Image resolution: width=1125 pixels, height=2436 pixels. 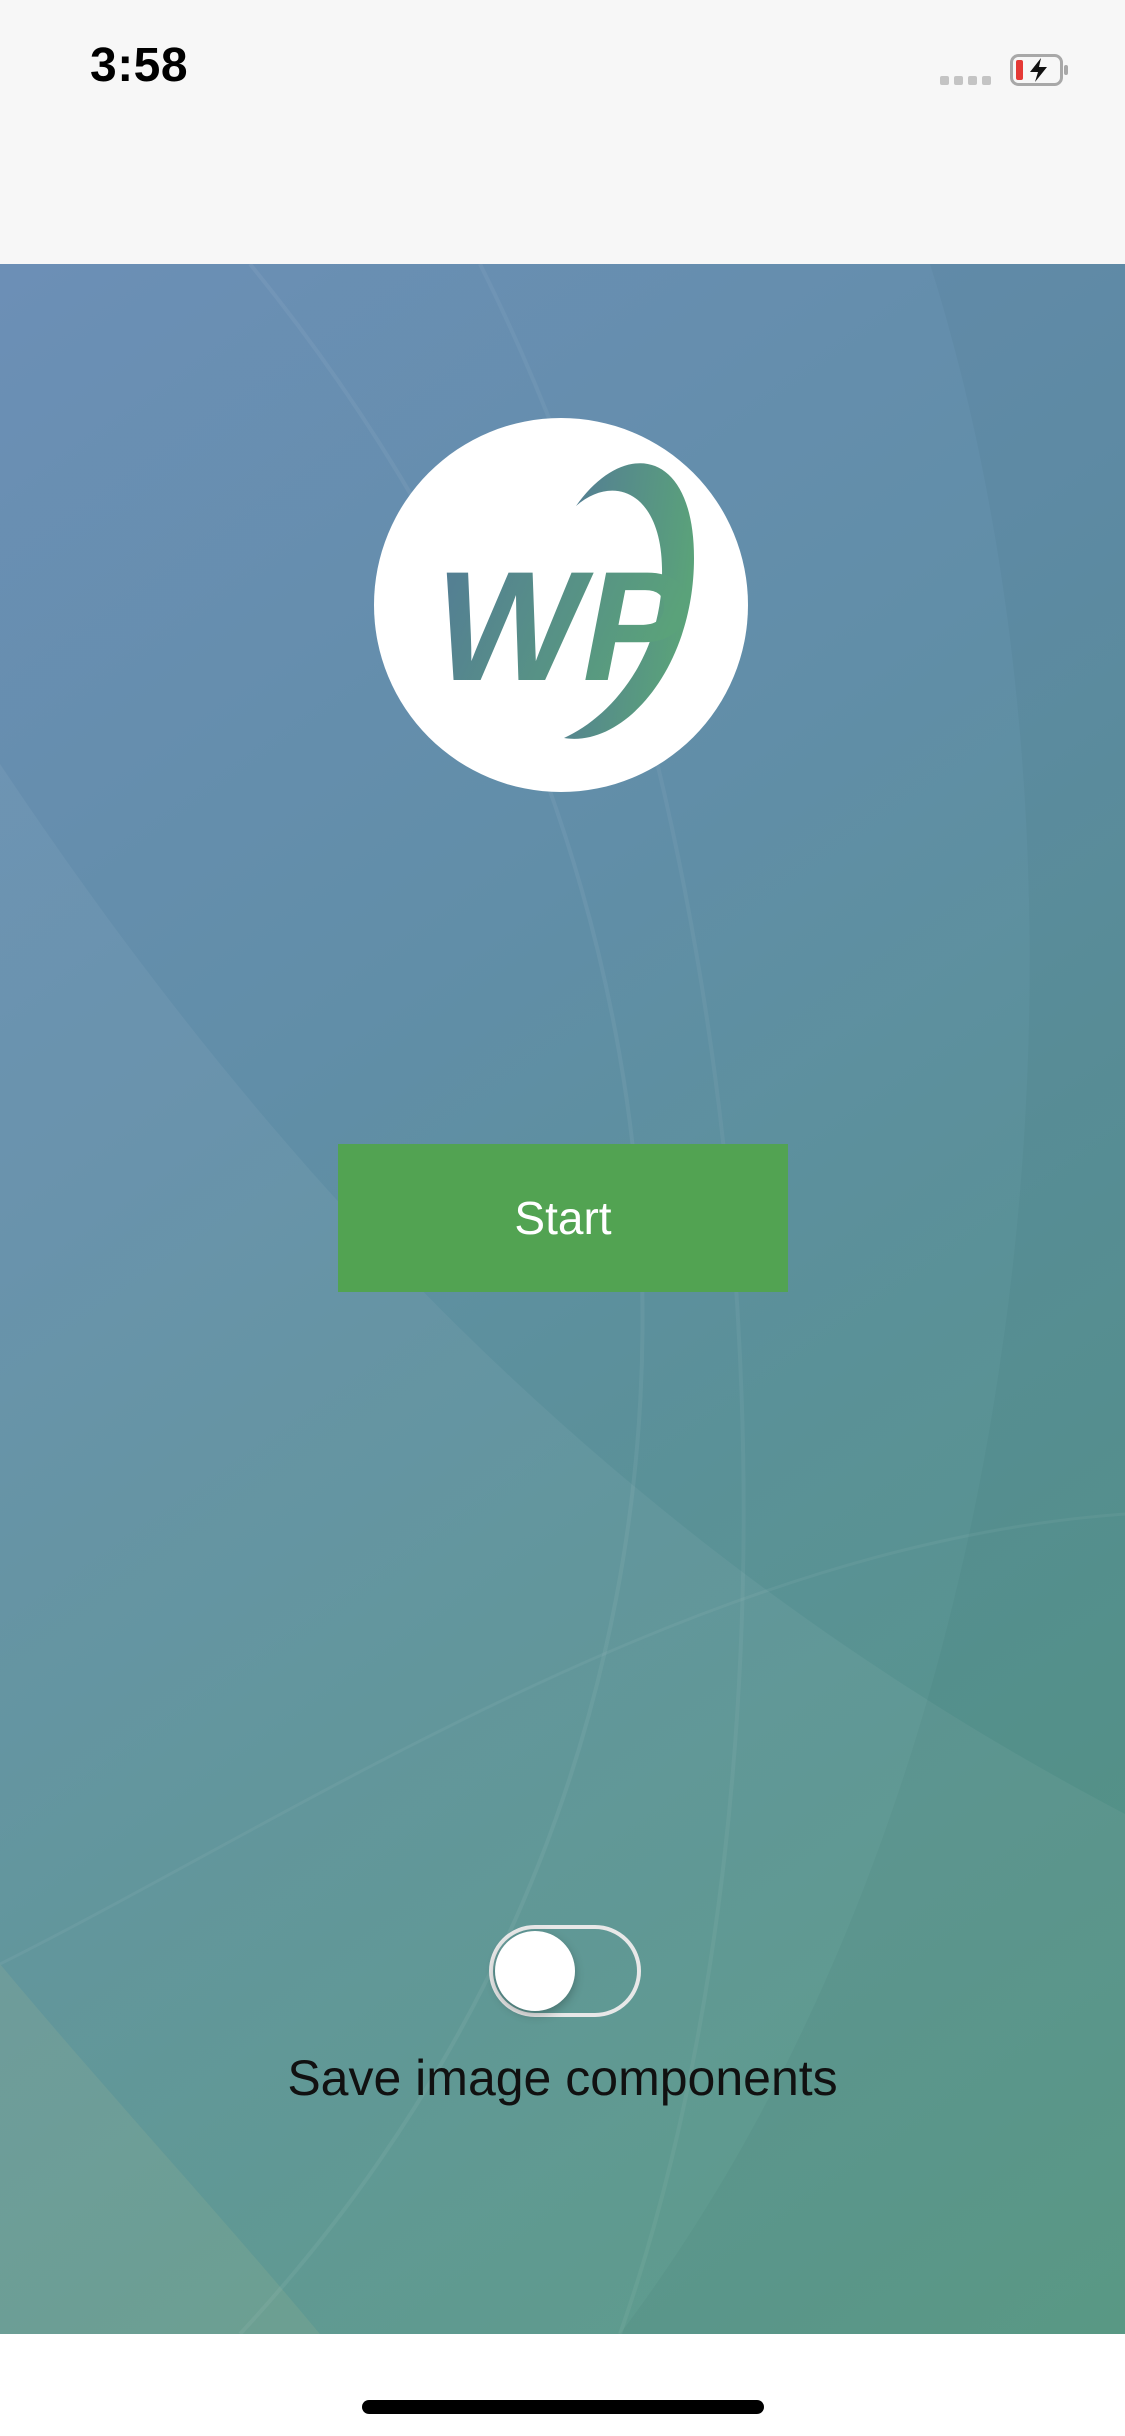 What do you see at coordinates (562, 2385) in the screenshot?
I see `bottom-safe-area` at bounding box center [562, 2385].